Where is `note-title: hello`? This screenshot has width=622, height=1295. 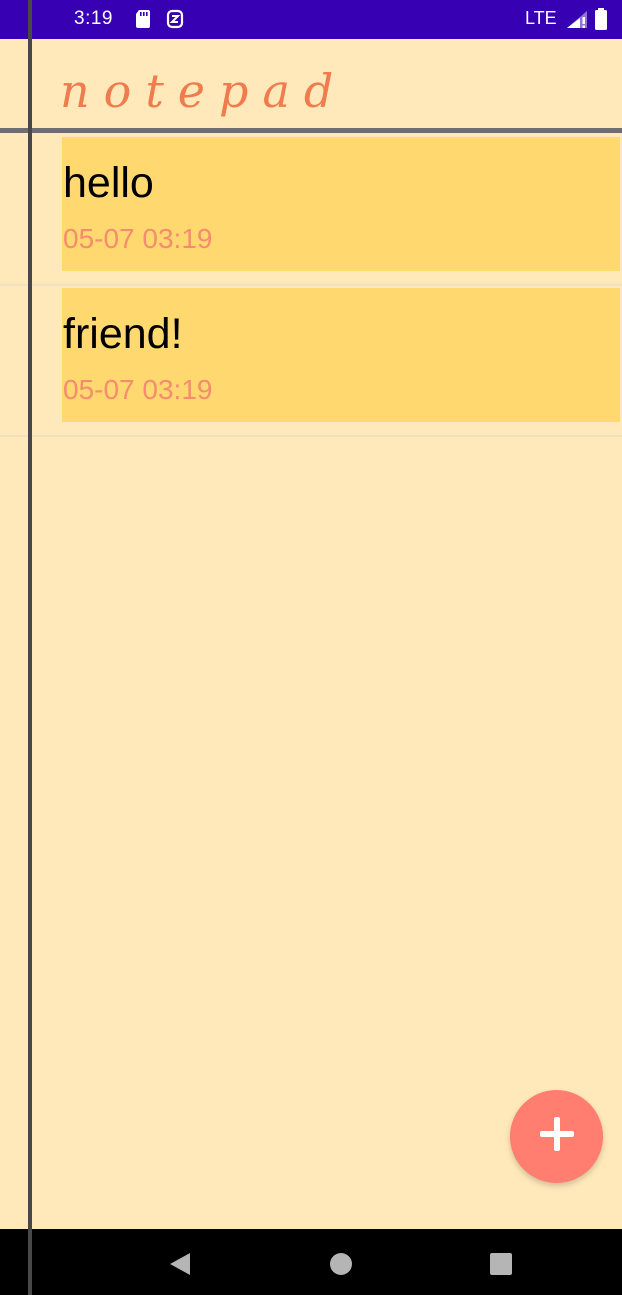 note-title: hello is located at coordinates (108, 183).